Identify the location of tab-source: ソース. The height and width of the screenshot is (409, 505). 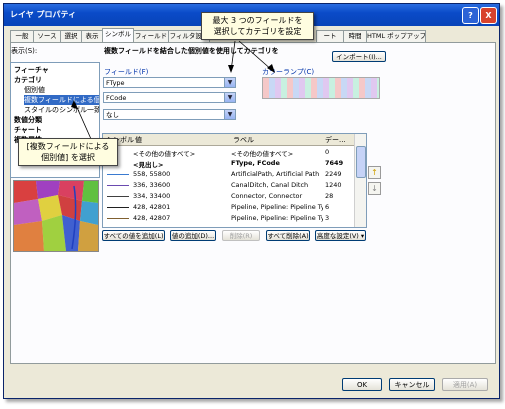
(47, 36).